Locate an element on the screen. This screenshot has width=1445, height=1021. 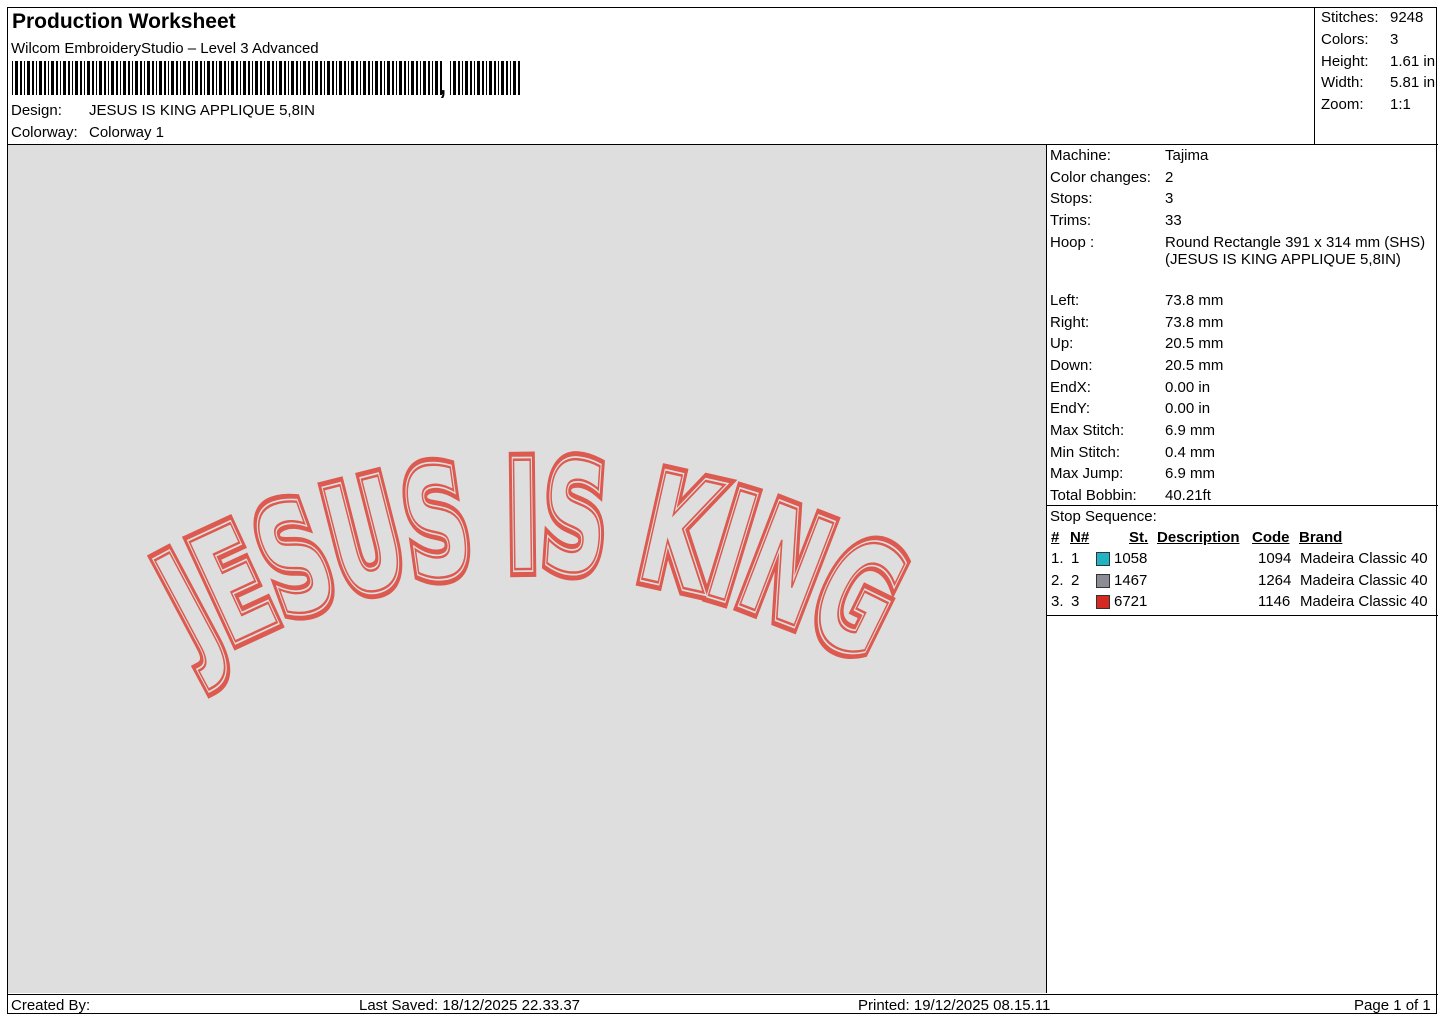
stat-height: Height: 1.61 in is located at coordinates (1378, 61).